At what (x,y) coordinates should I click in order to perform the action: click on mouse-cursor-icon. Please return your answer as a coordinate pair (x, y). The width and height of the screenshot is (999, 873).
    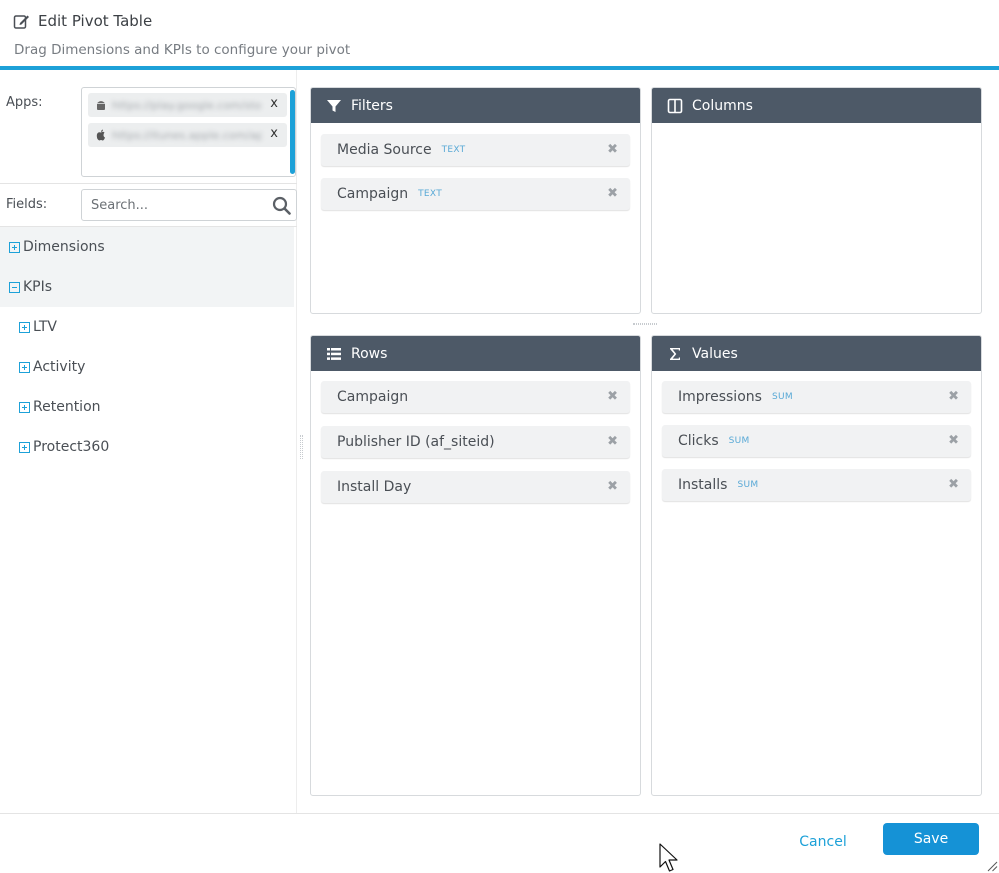
    Looking at the image, I should click on (668, 857).